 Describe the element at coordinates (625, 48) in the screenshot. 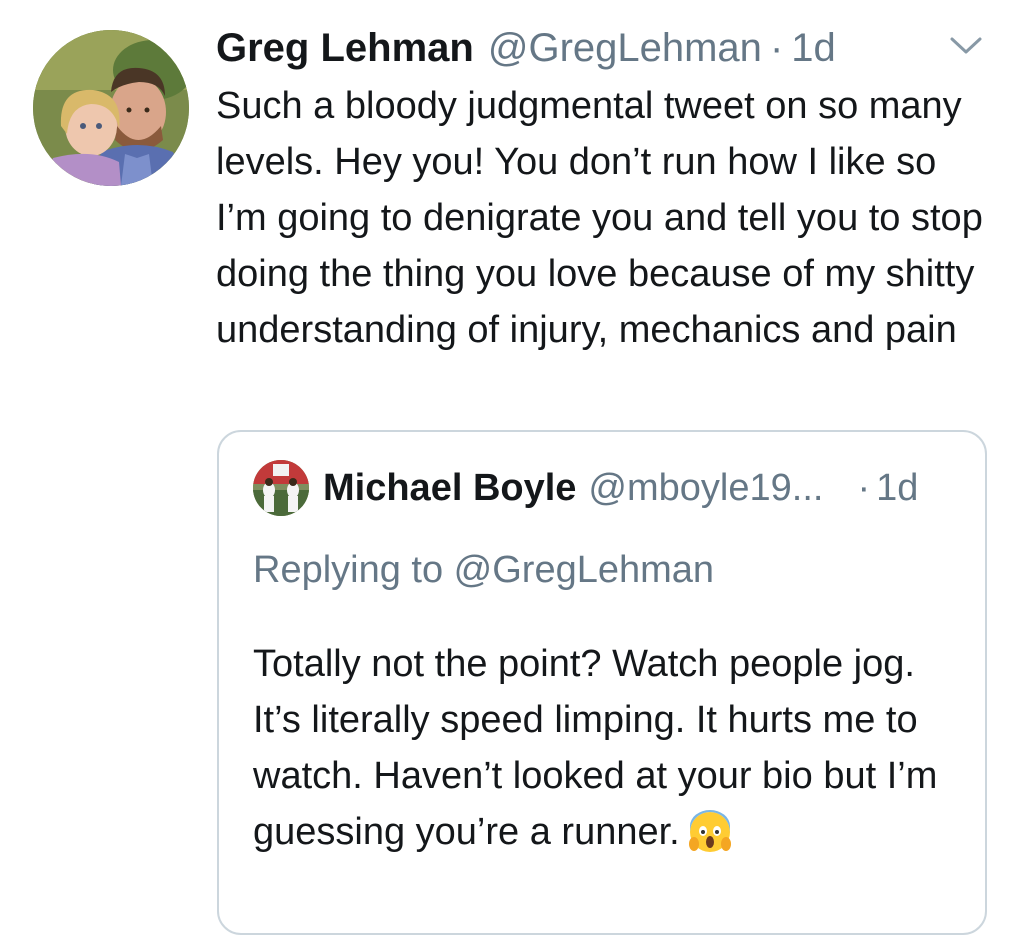

I see `author-handle: @GregLehman` at that location.